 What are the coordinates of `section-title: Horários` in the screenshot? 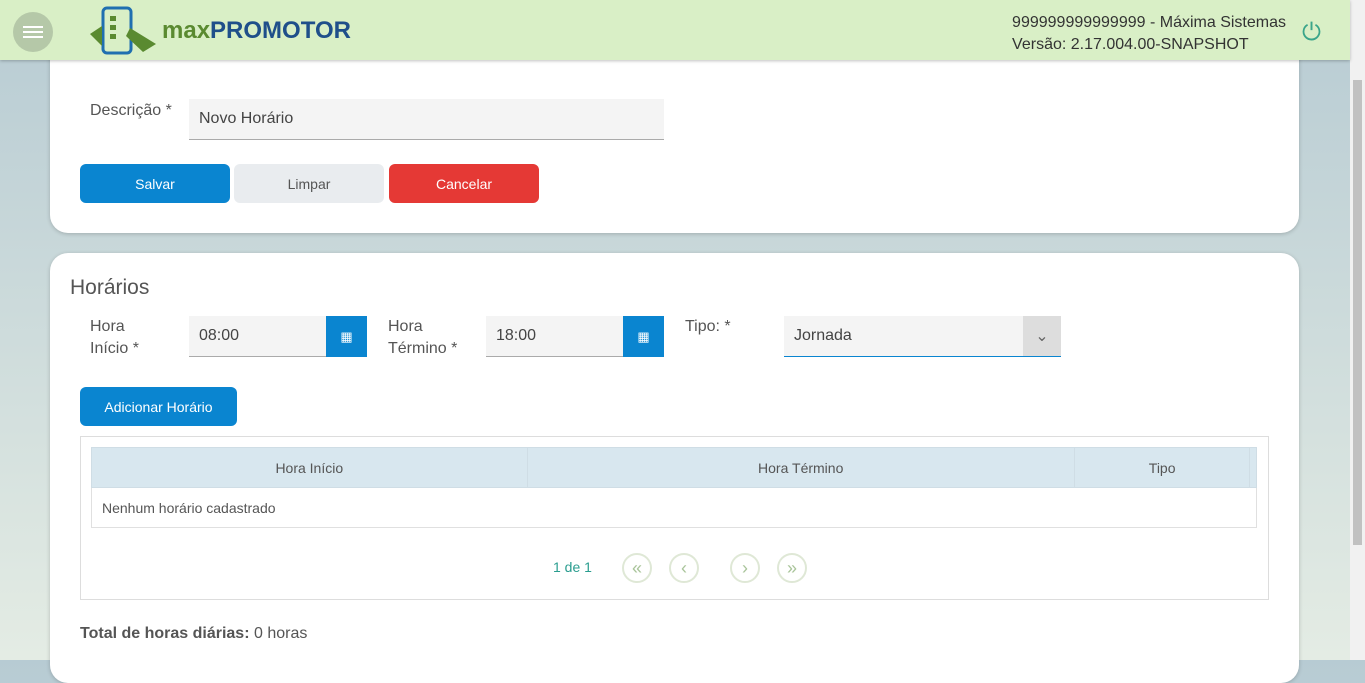 It's located at (110, 287).